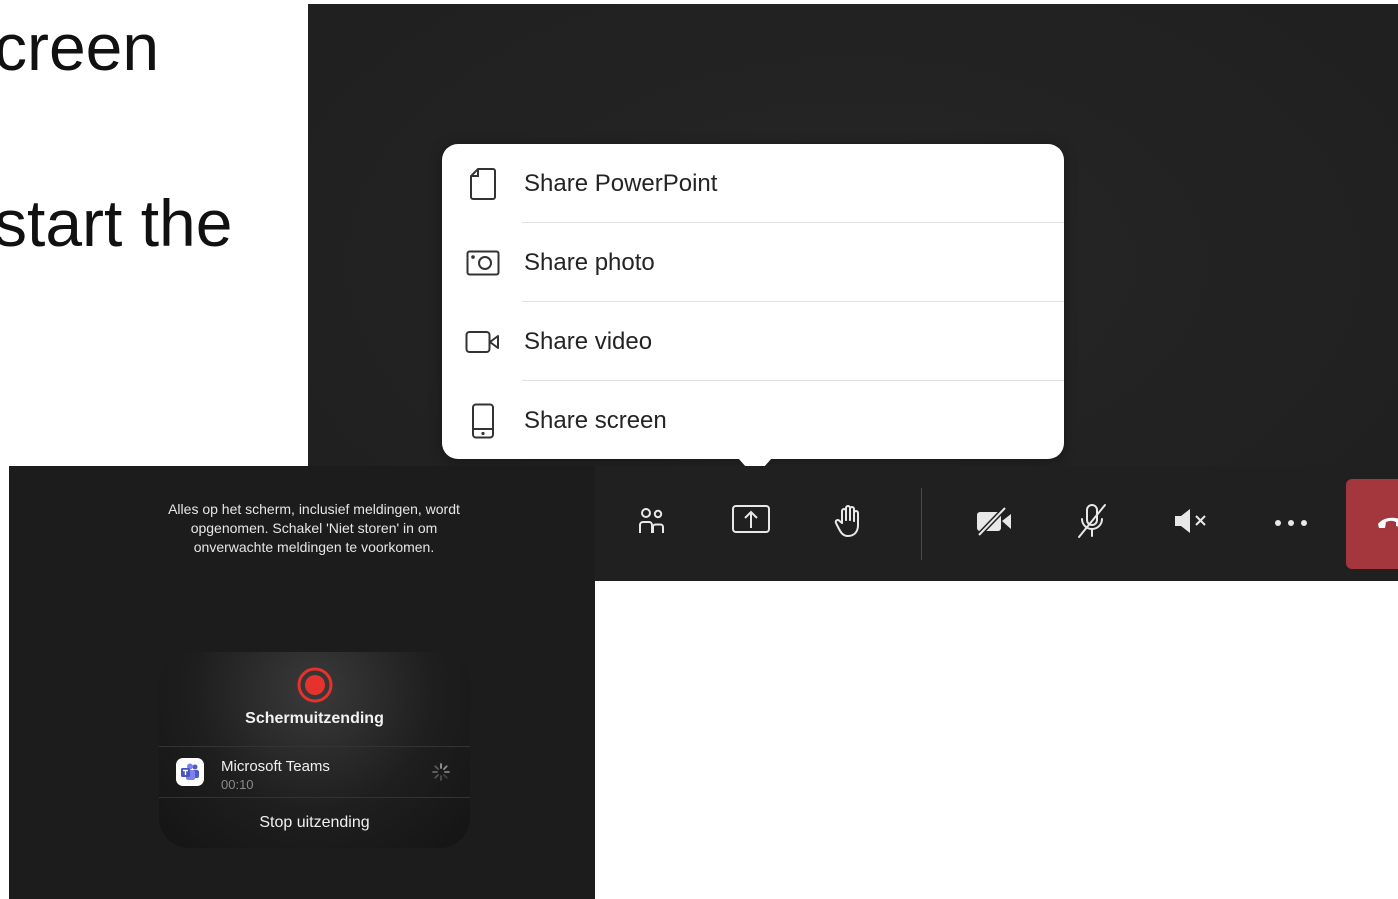 The width and height of the screenshot is (1398, 899). Describe the element at coordinates (275, 766) in the screenshot. I see `app-name: Microsoft Teams` at that location.